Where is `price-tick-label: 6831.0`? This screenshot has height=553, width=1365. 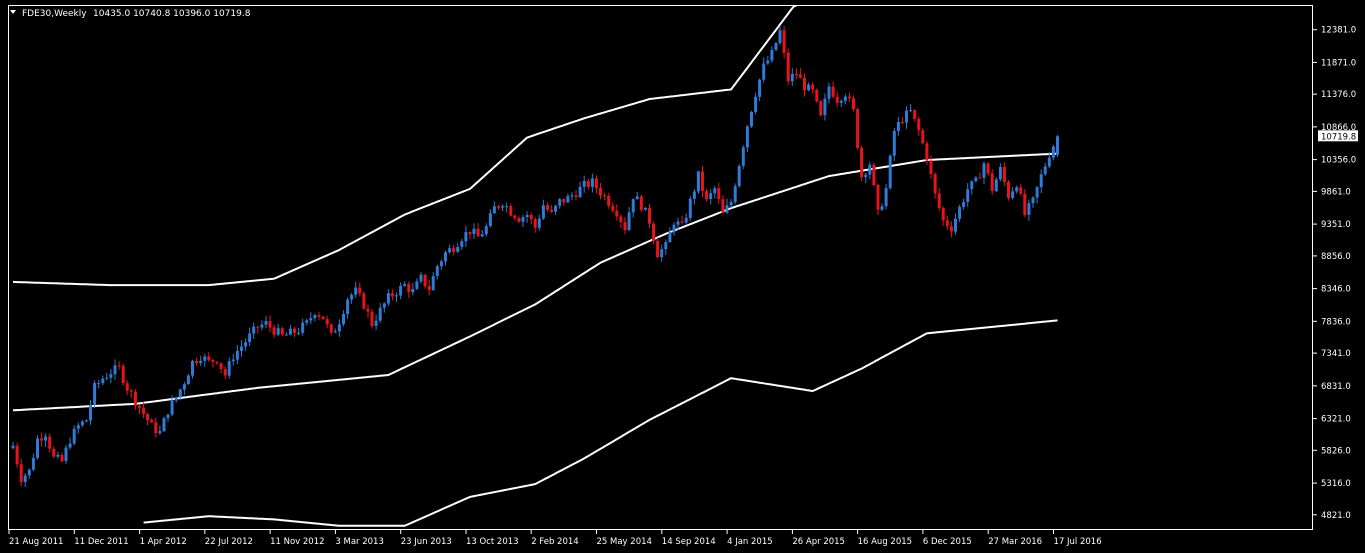 price-tick-label: 6831.0 is located at coordinates (1336, 387).